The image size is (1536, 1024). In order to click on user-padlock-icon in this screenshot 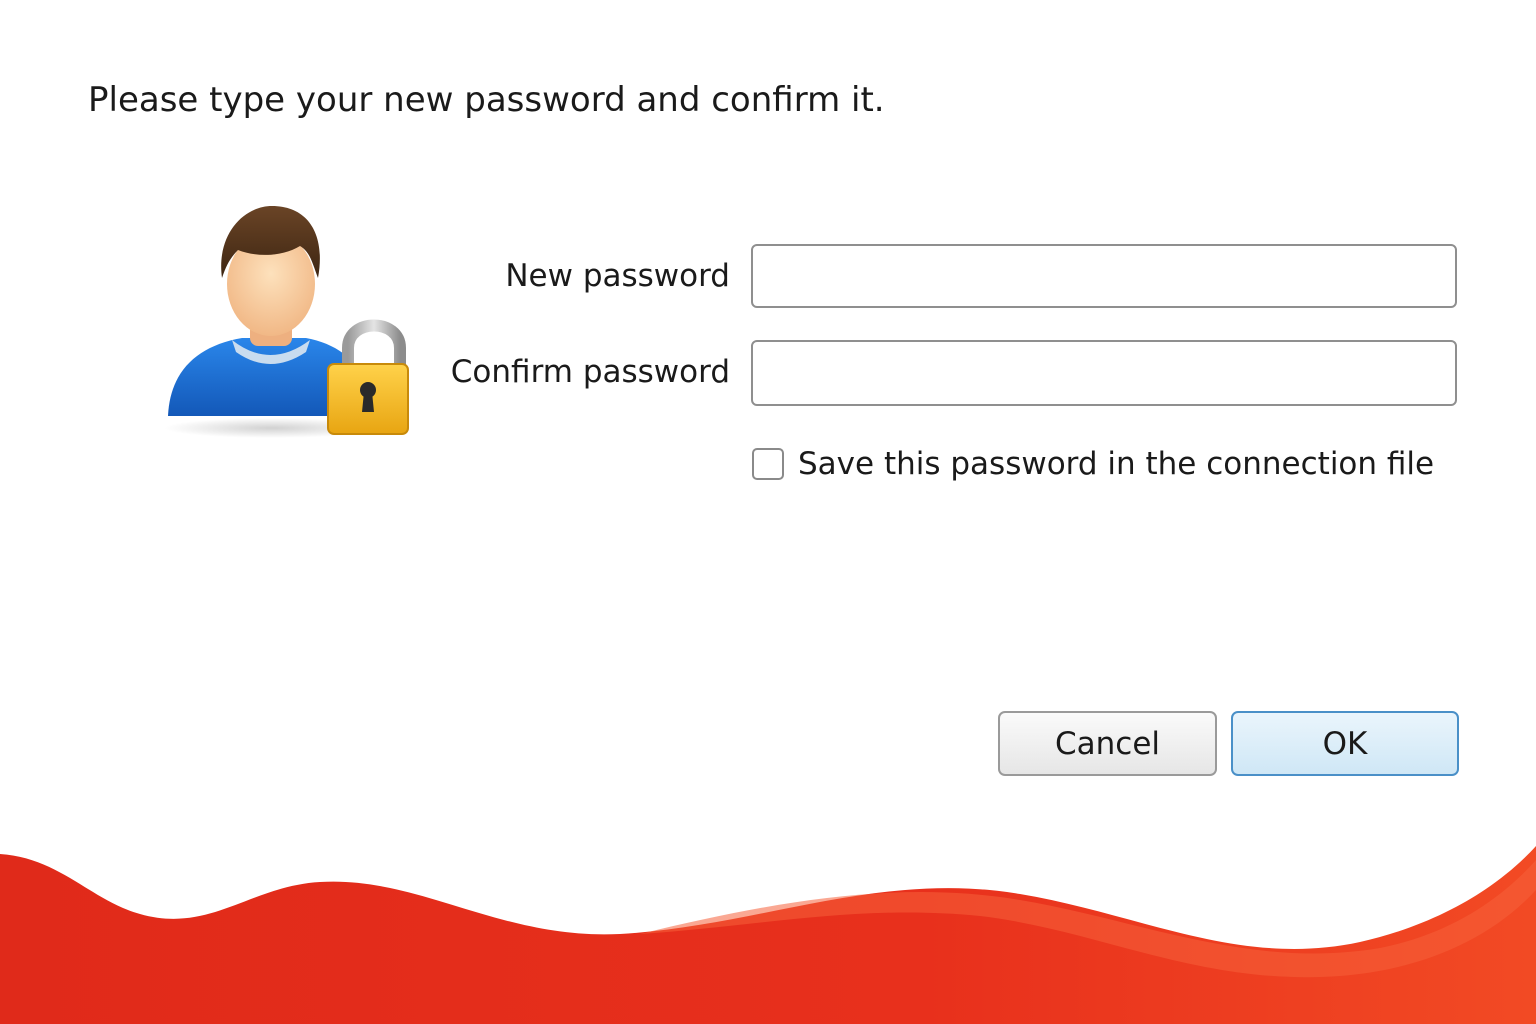, I will do `click(286, 322)`.